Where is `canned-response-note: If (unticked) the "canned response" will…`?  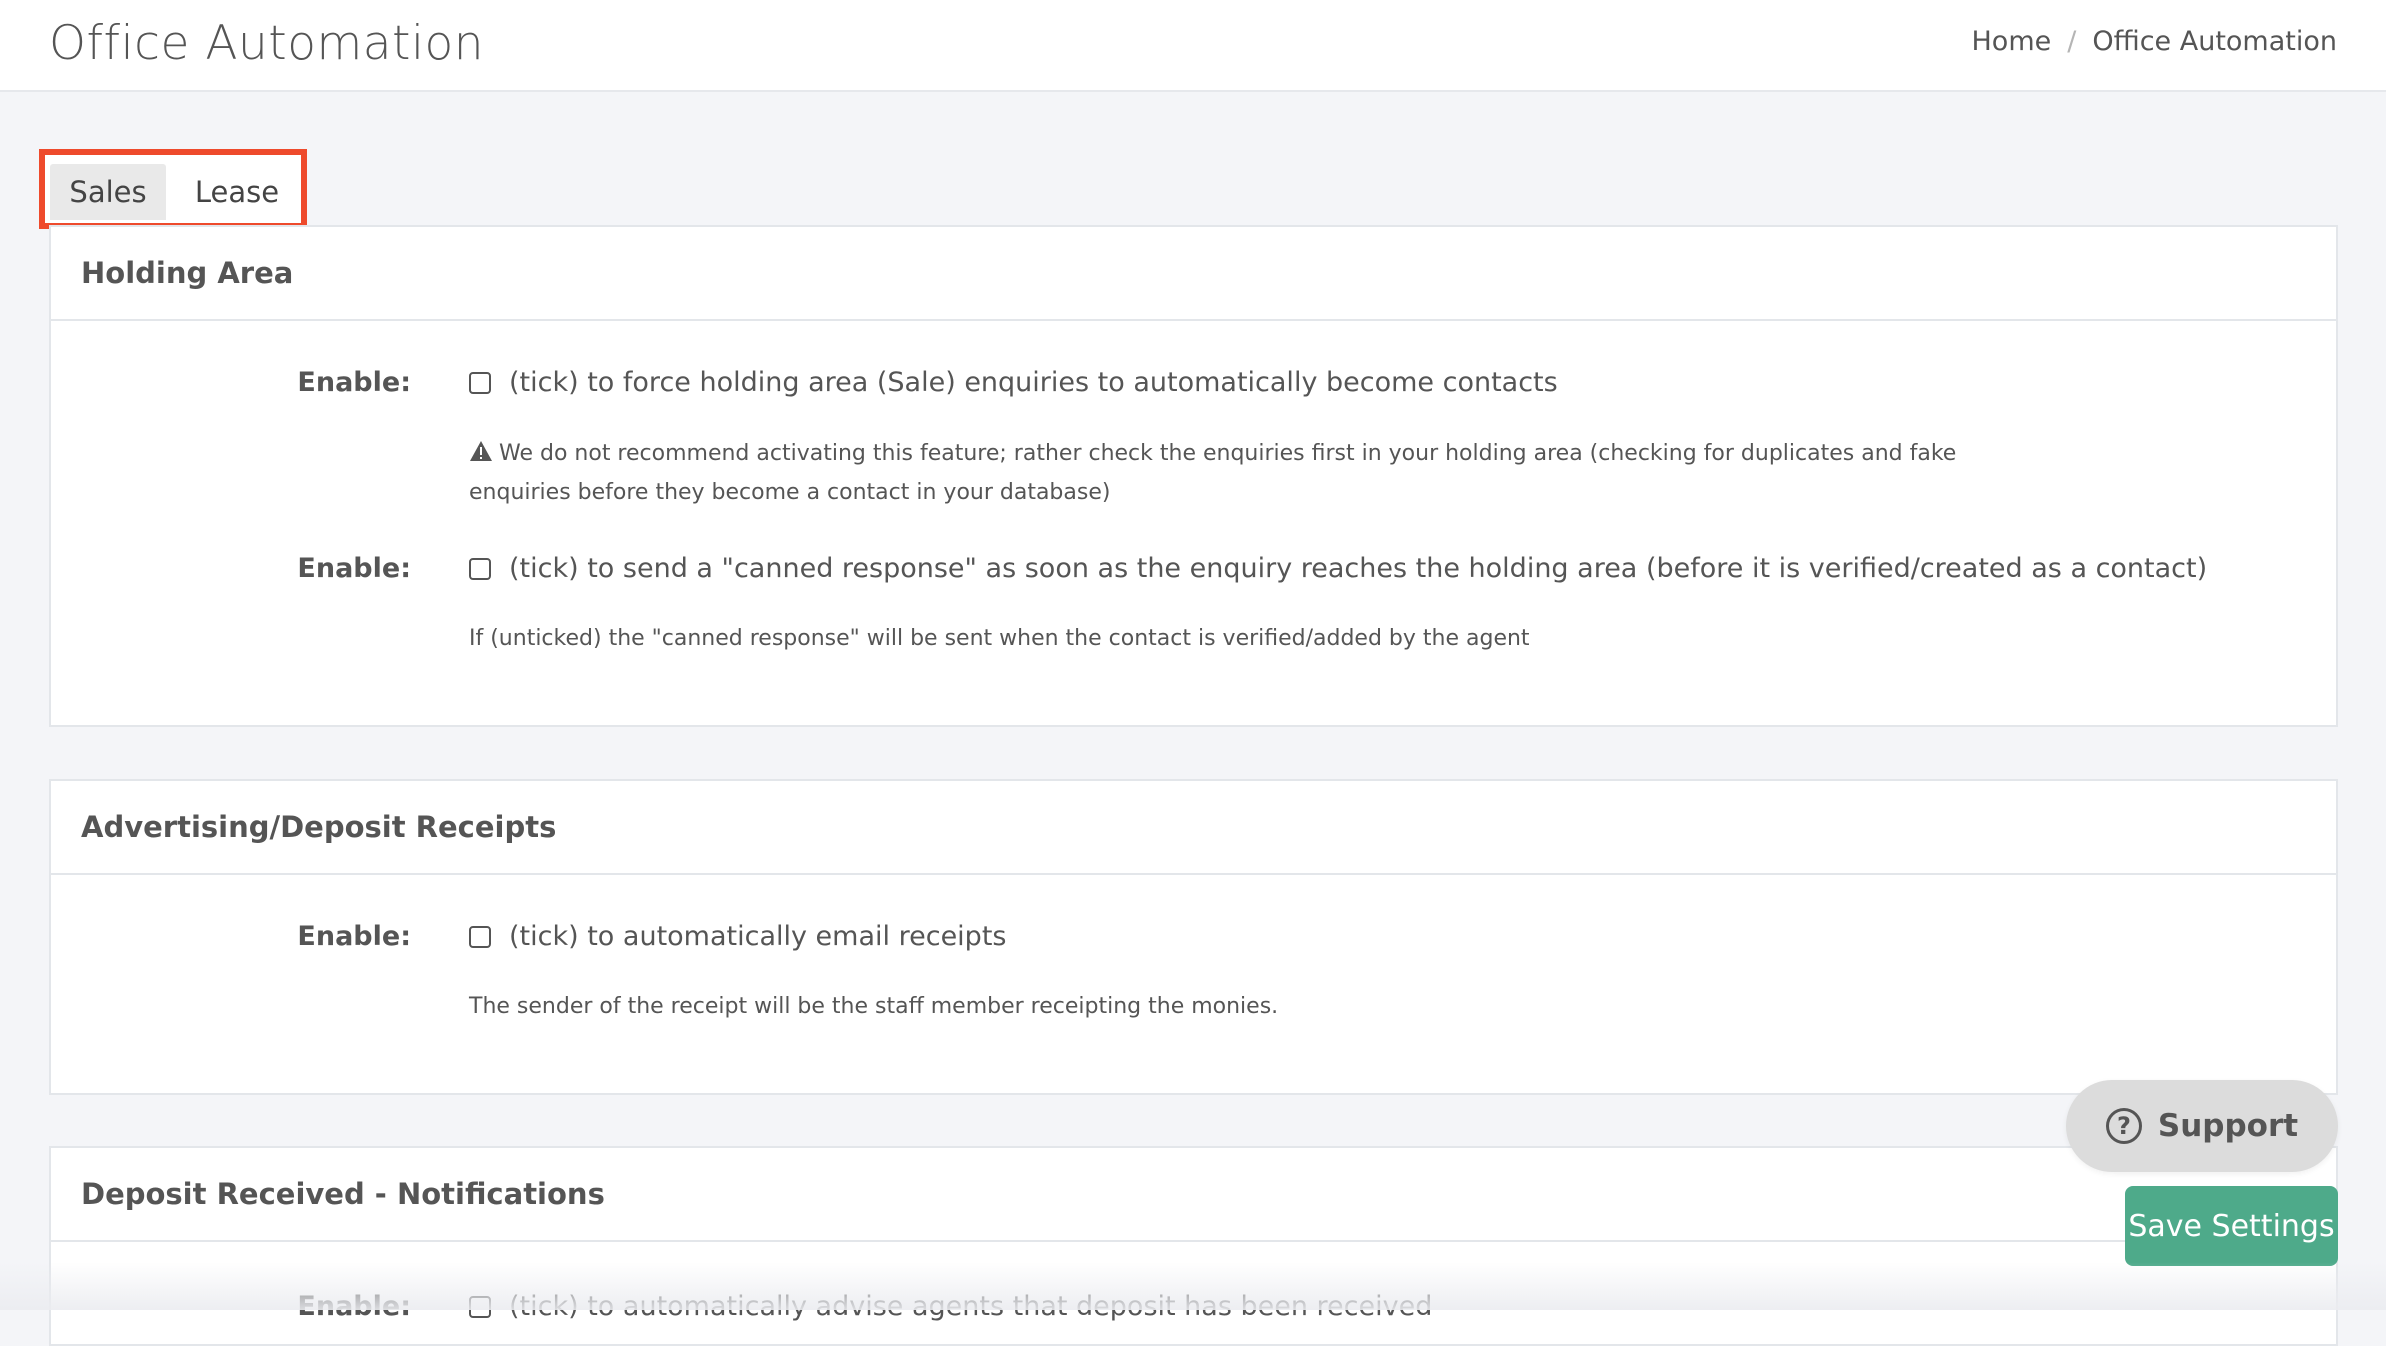
canned-response-note: If (unticked) the "canned response" will… is located at coordinates (999, 638).